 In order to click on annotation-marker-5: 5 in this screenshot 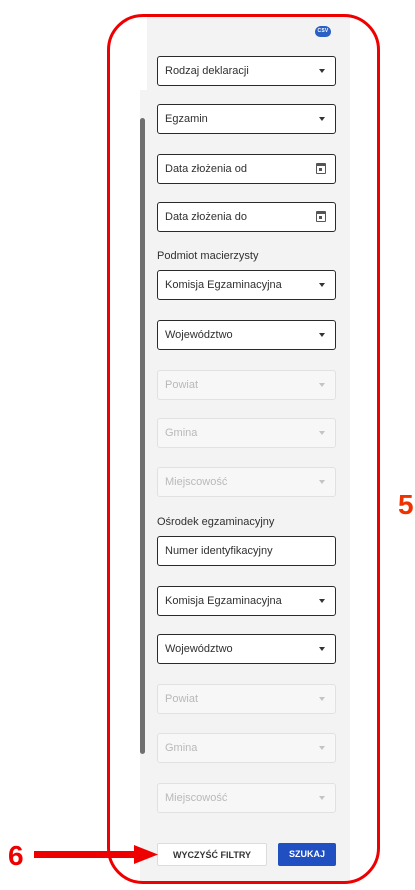, I will do `click(406, 504)`.